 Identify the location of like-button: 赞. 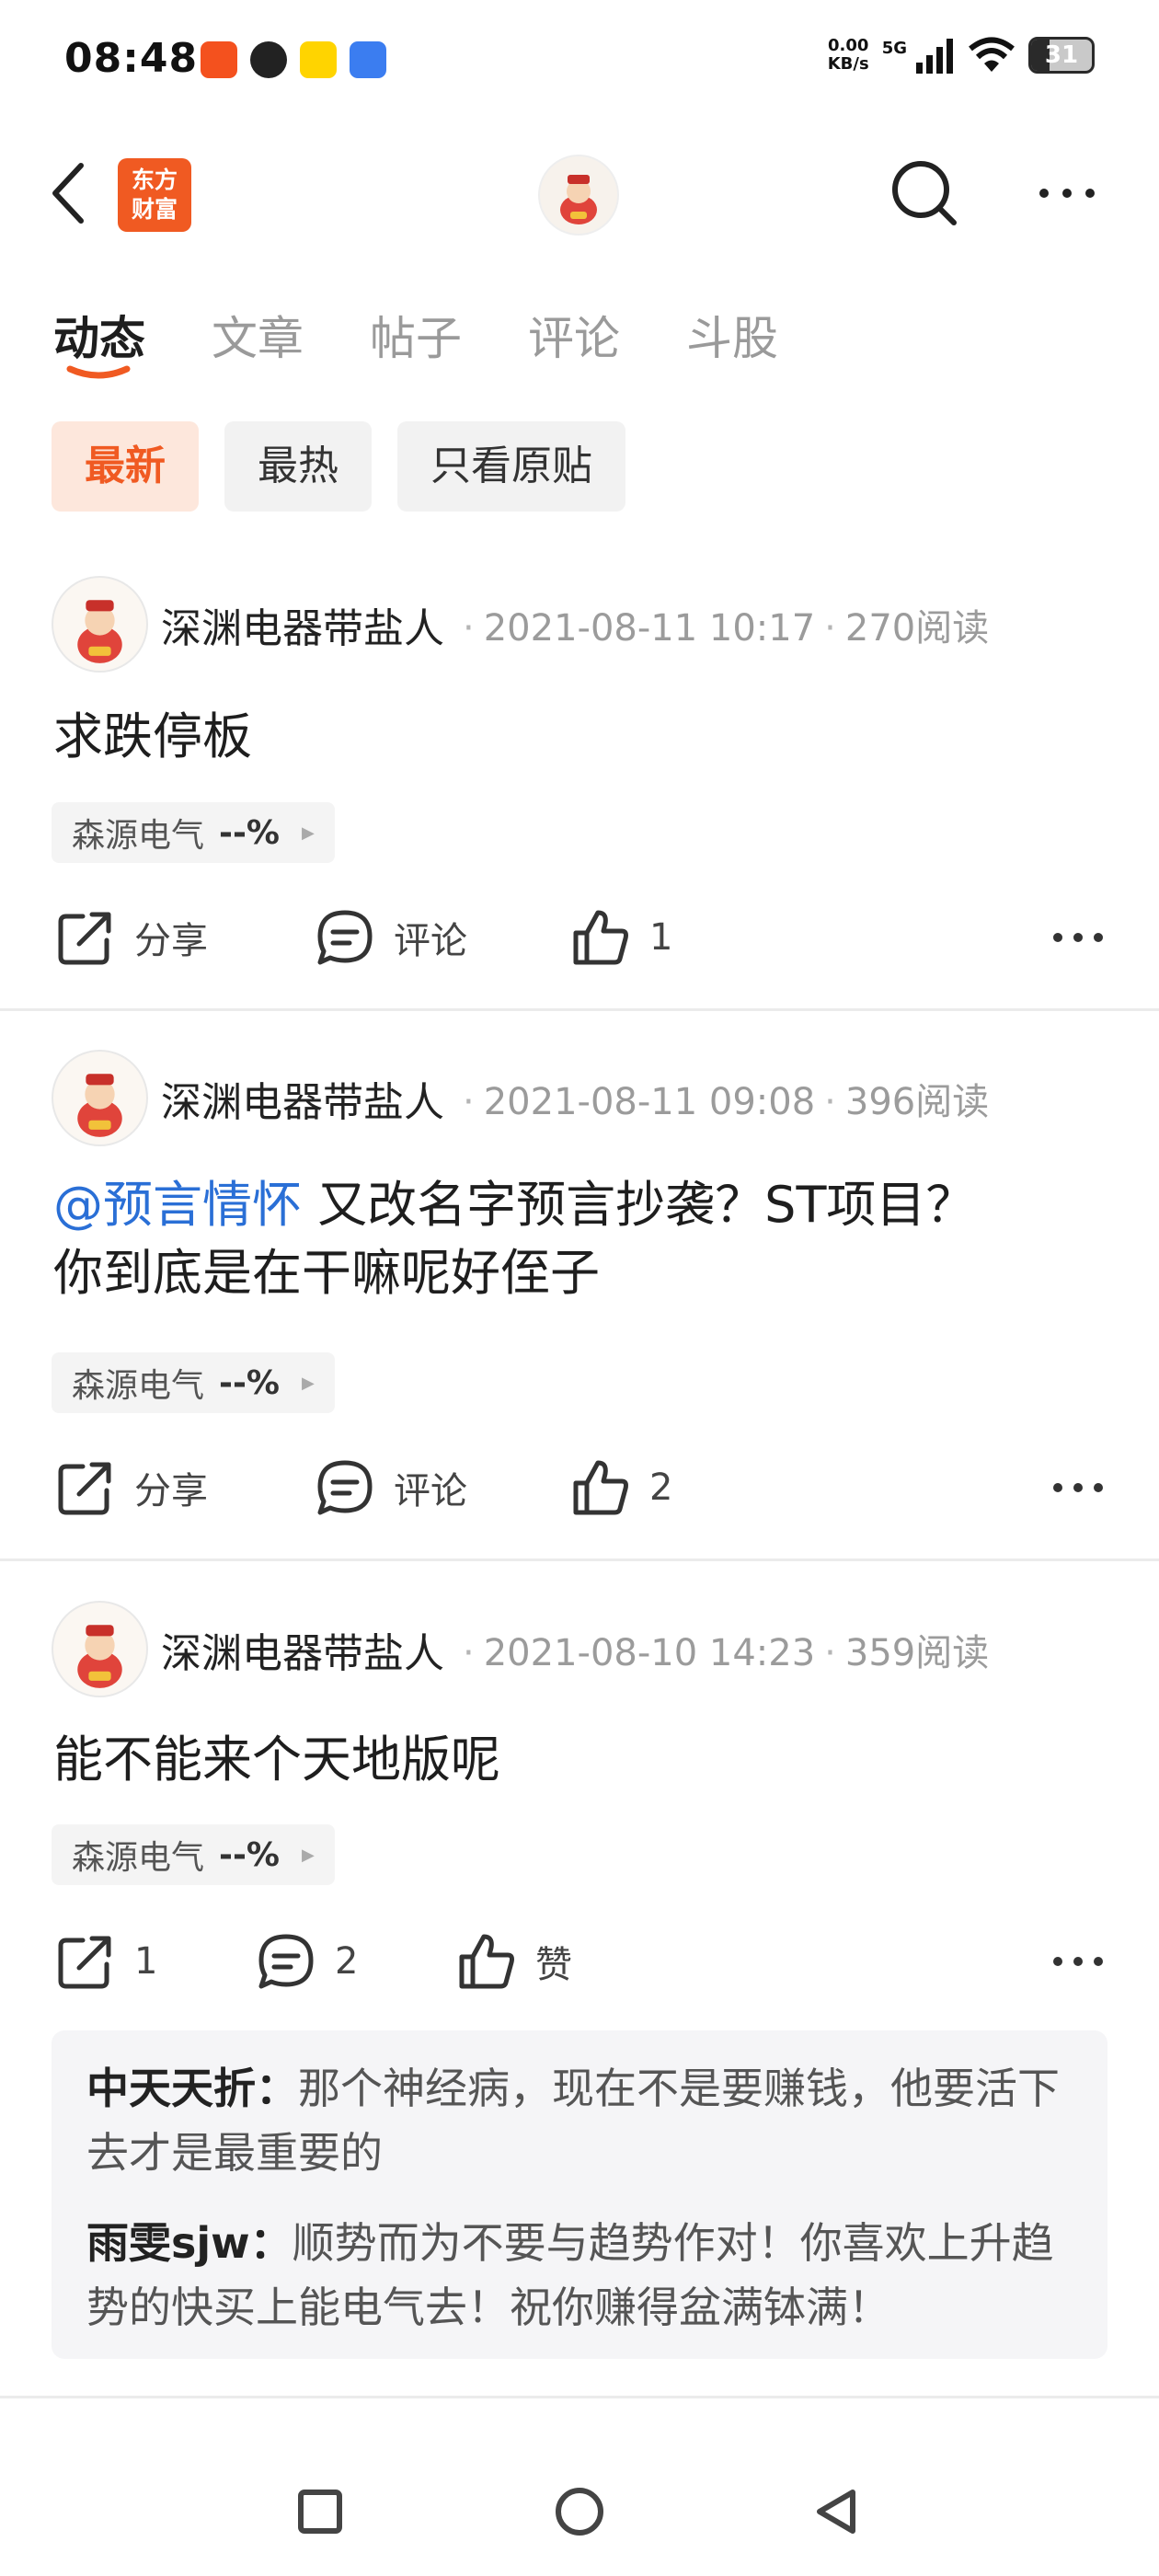
(514, 1961).